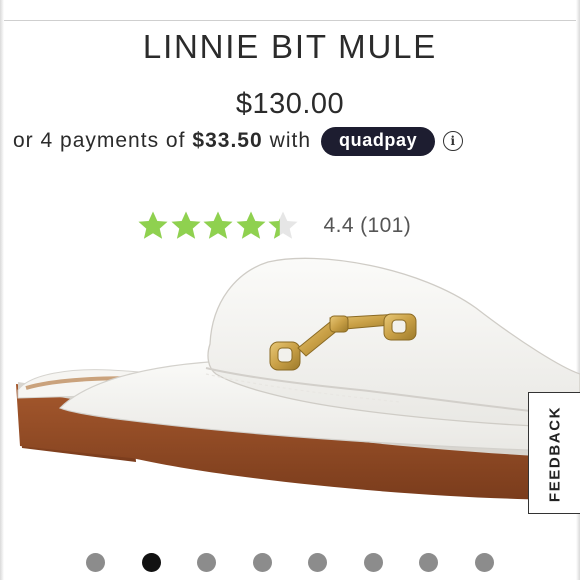 The height and width of the screenshot is (580, 580). I want to click on installment-info: or 4 payments of $33.50 with quadpay i, so click(238, 141).